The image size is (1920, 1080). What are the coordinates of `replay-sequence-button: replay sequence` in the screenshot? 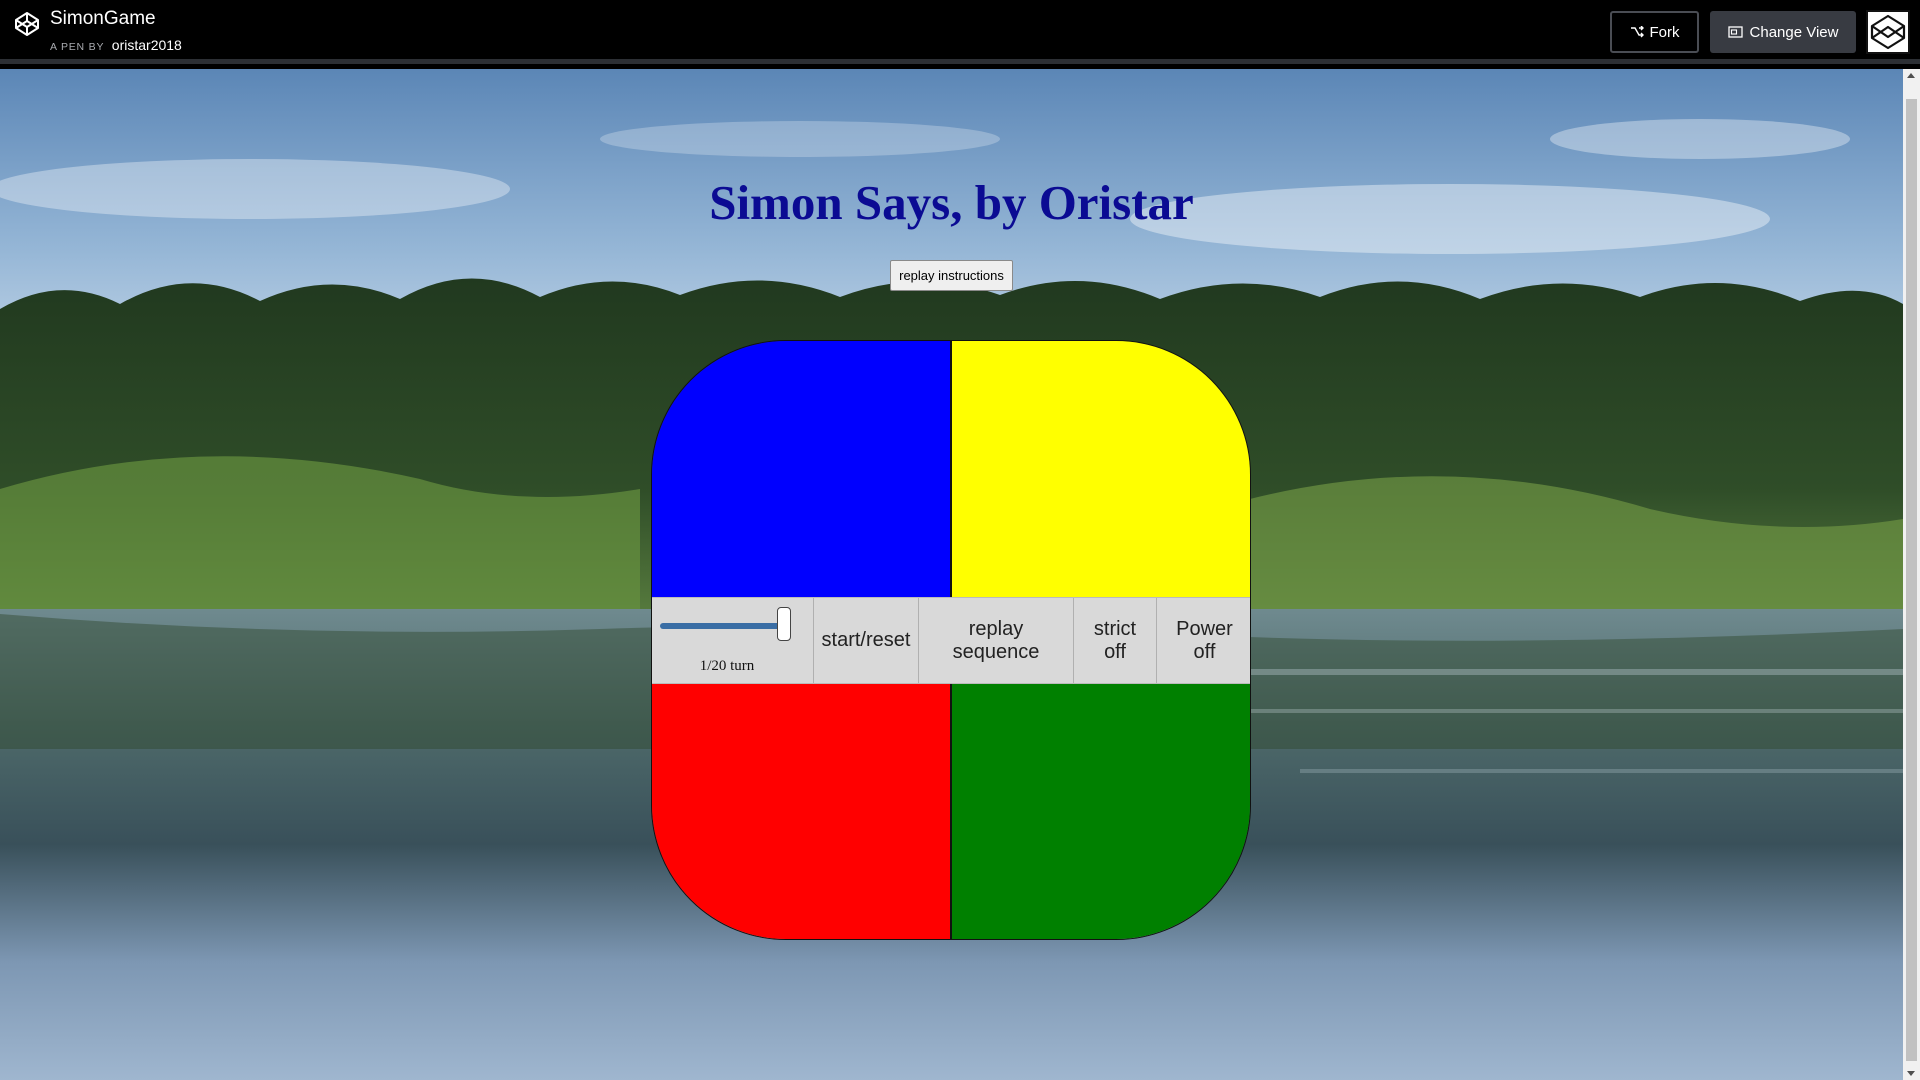 It's located at (996, 640).